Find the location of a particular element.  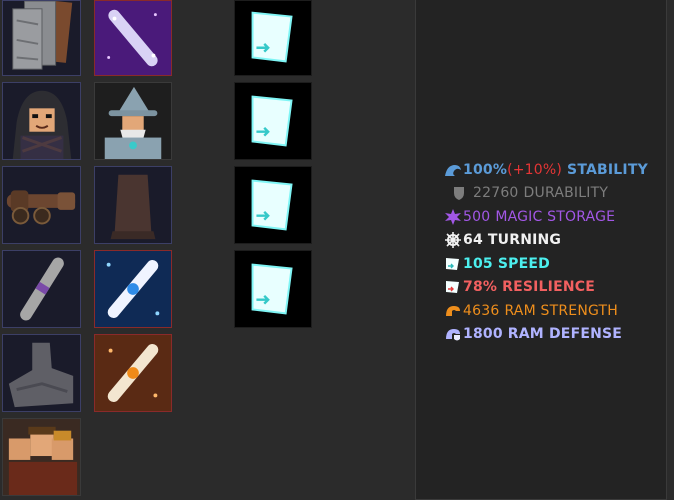

item-slot-dark-cloth is located at coordinates (133, 205).